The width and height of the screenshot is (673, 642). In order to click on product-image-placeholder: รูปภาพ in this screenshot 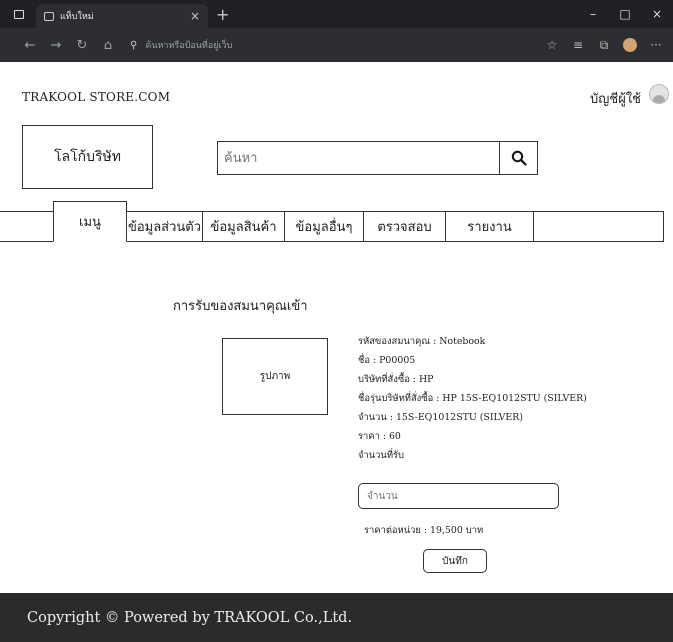, I will do `click(275, 376)`.